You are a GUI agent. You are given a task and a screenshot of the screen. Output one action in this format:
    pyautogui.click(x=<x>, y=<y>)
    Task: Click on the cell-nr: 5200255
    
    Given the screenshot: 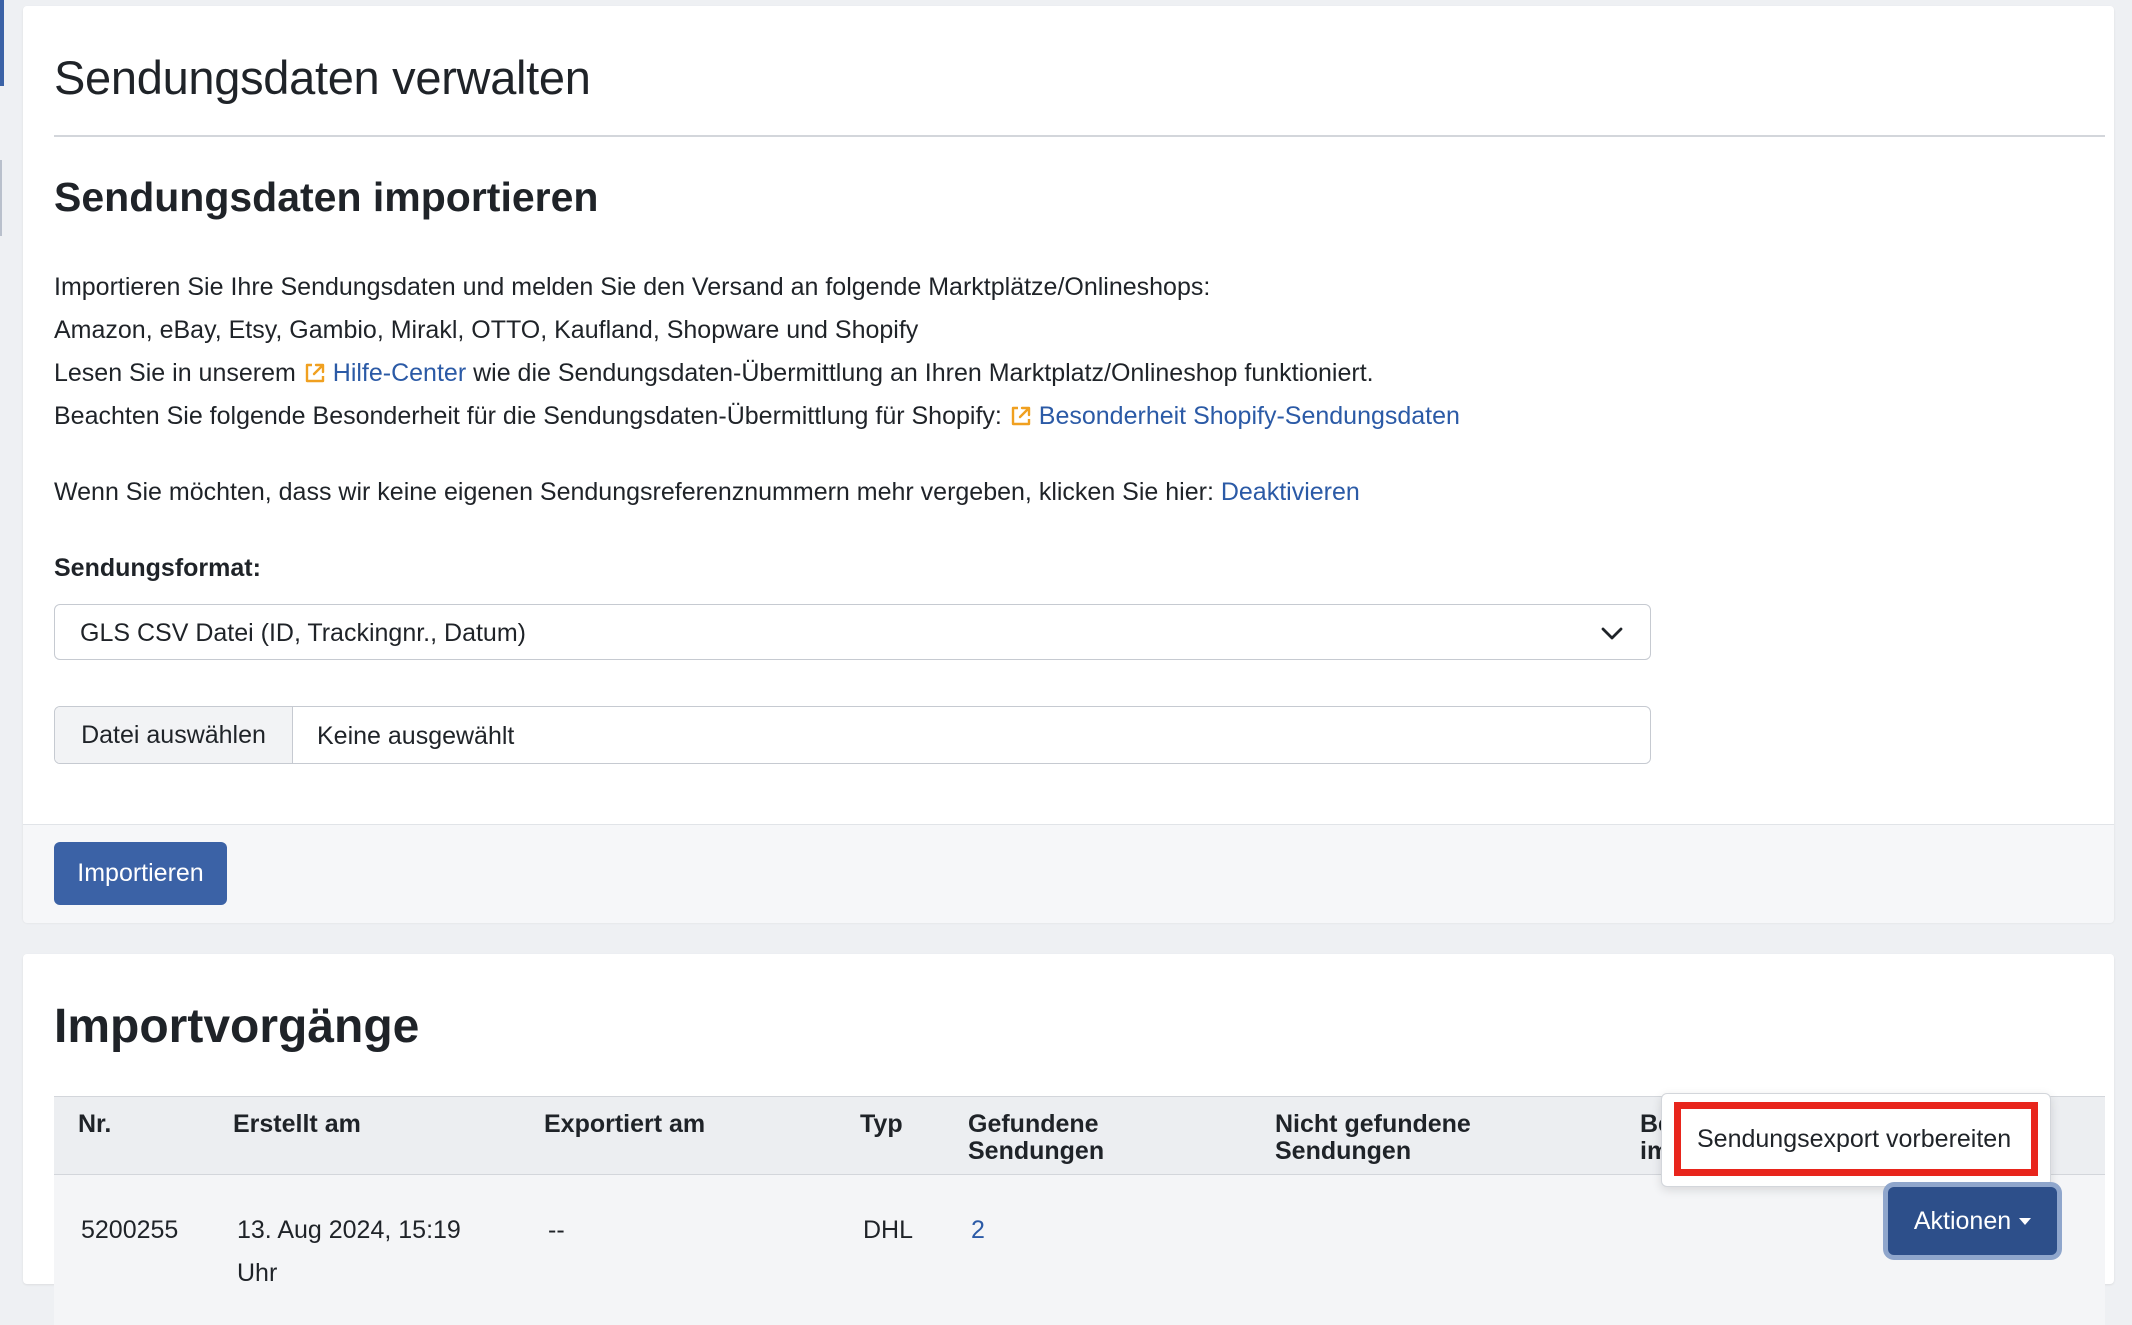 What is the action you would take?
    pyautogui.click(x=130, y=1230)
    